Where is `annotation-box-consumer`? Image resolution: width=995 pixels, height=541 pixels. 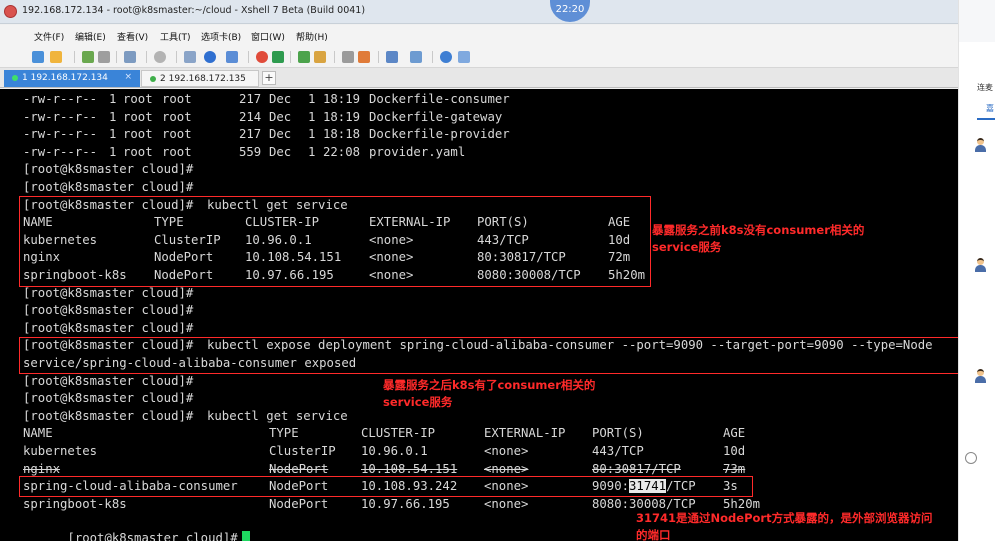 annotation-box-consumer is located at coordinates (386, 486).